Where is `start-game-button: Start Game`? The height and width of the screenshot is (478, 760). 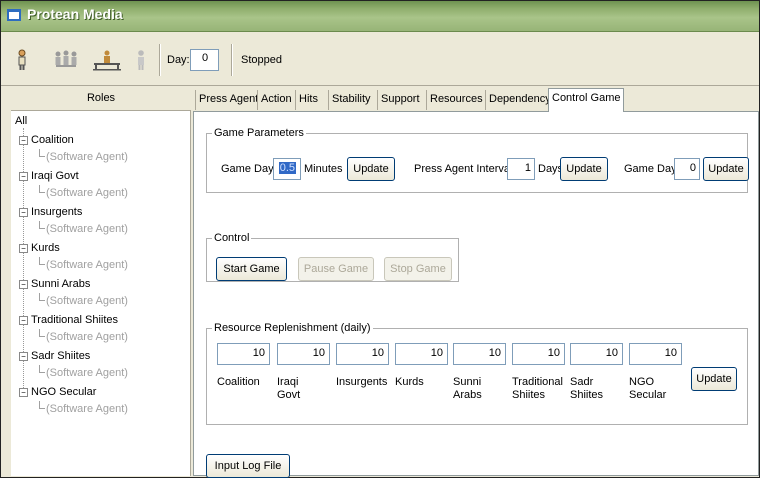
start-game-button: Start Game is located at coordinates (251, 269).